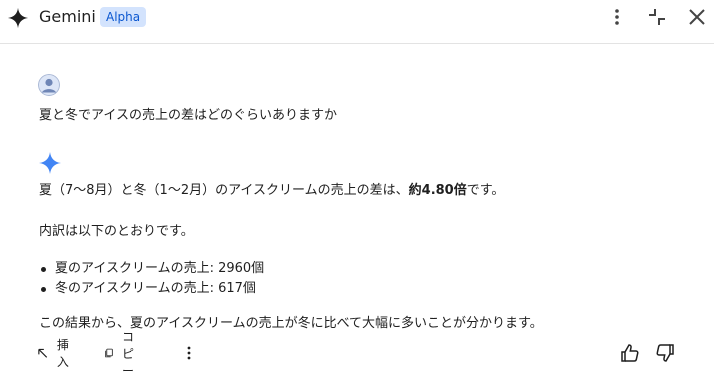 The image size is (714, 379). I want to click on response-line-1-post: です。, so click(485, 190).